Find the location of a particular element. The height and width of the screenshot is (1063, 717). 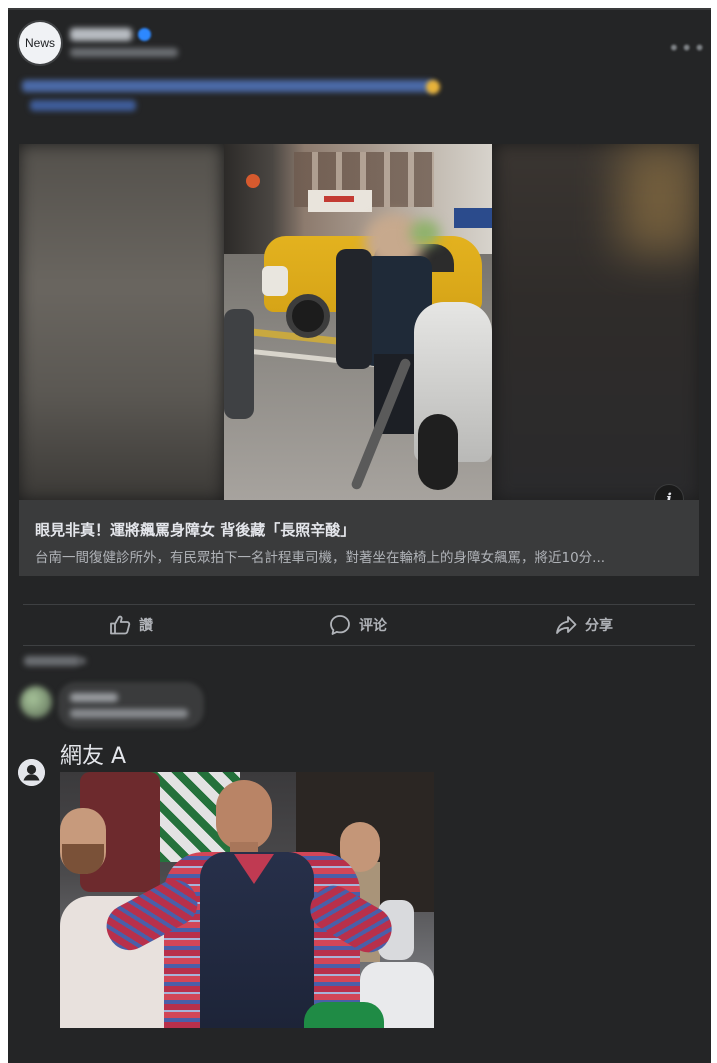

more-options-icon: ••• is located at coordinates (687, 48).